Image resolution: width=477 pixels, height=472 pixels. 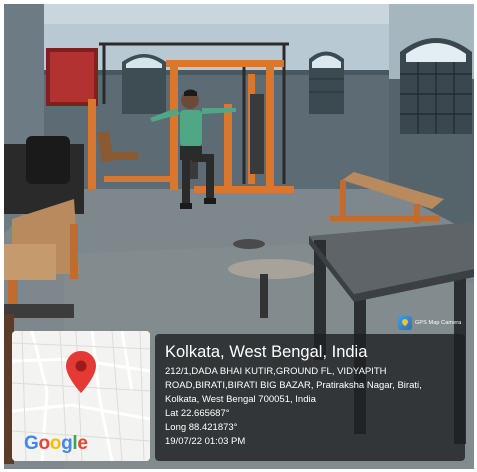 I want to click on window-right, so click(x=436, y=86).